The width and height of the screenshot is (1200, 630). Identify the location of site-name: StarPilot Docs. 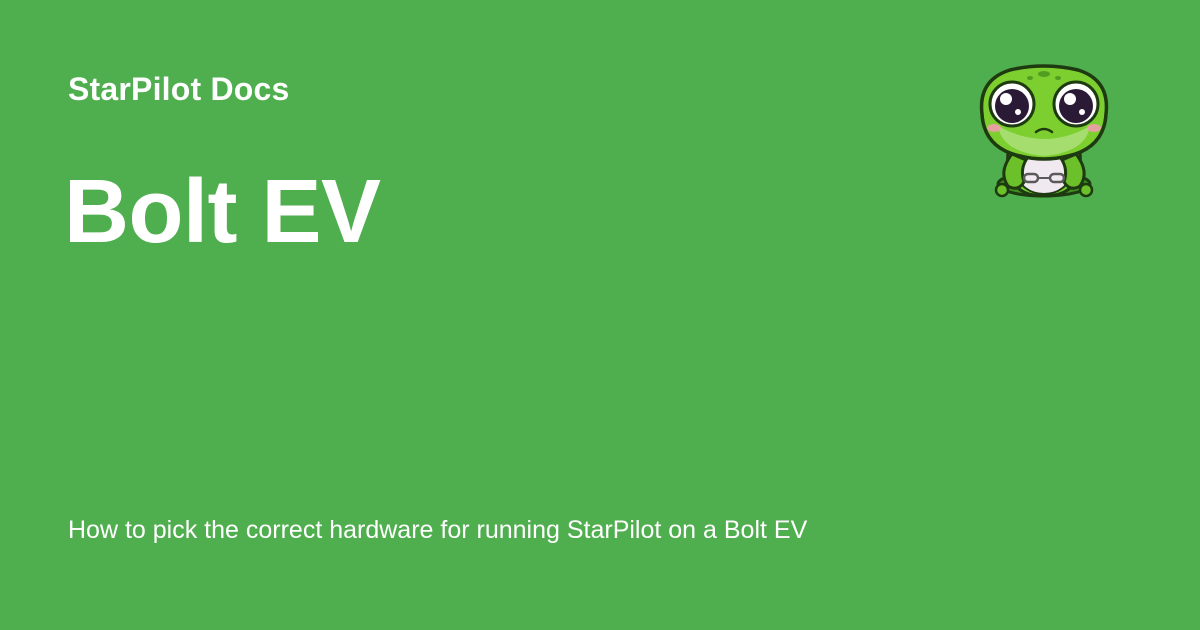
(179, 89).